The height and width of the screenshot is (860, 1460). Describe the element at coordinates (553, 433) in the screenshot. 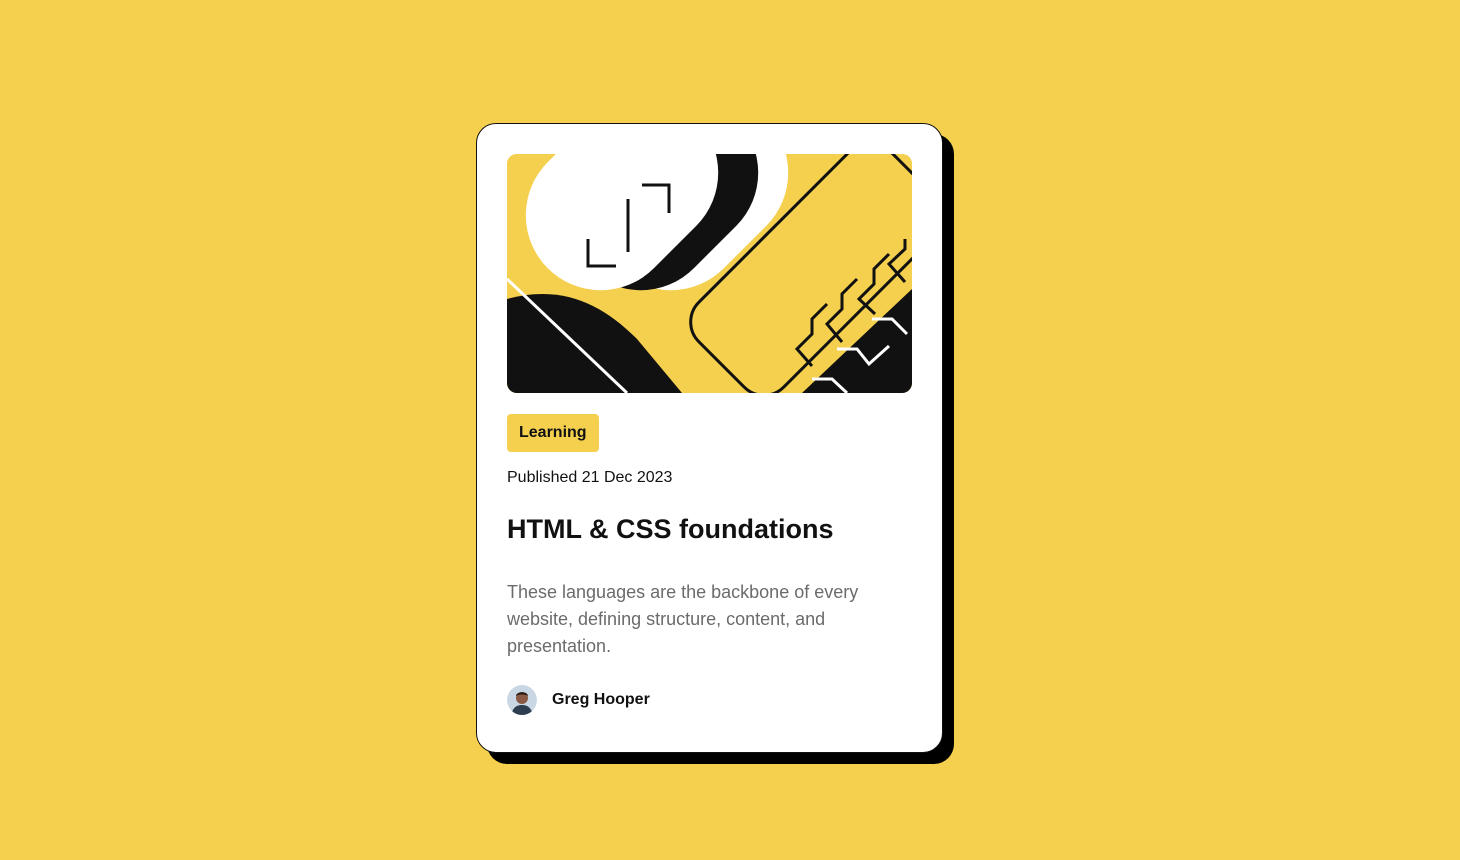

I see `category-tag: Learning` at that location.